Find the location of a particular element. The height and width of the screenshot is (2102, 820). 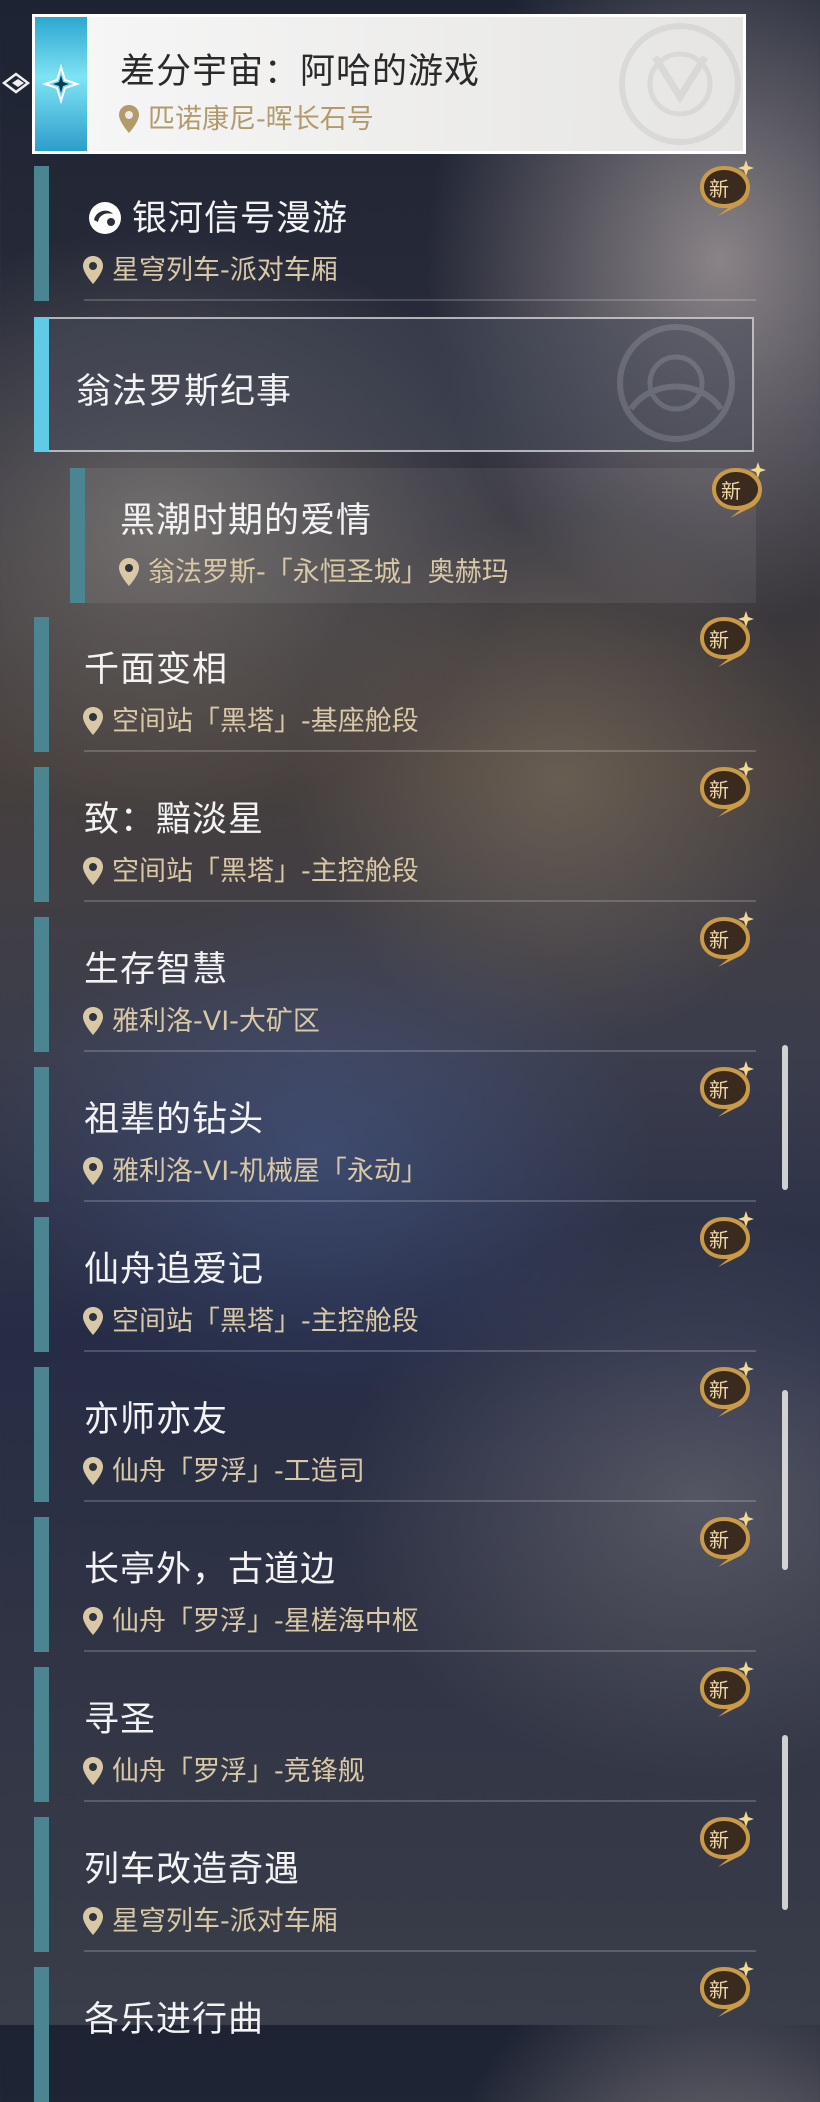

quest-location: 仙舟「罗浮」-竞锋舰 is located at coordinates (223, 1768).